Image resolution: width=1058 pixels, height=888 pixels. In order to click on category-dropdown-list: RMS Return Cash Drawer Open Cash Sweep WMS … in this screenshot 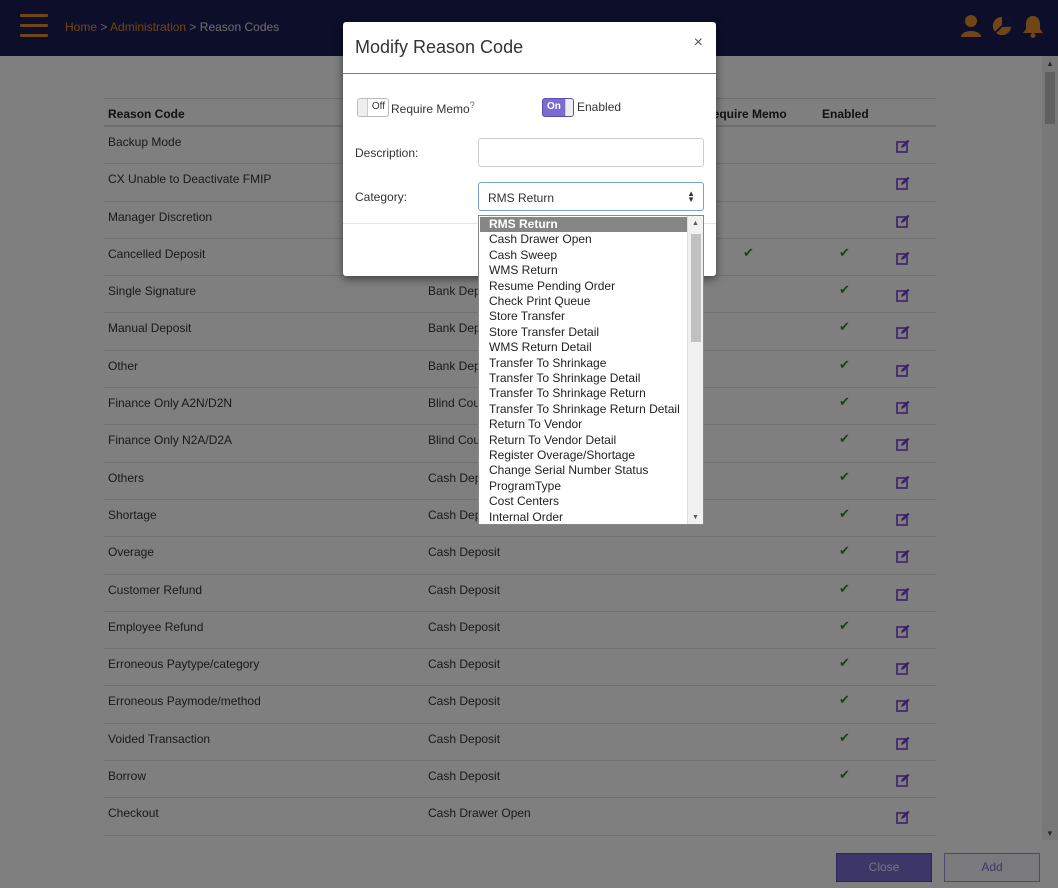, I will do `click(591, 370)`.